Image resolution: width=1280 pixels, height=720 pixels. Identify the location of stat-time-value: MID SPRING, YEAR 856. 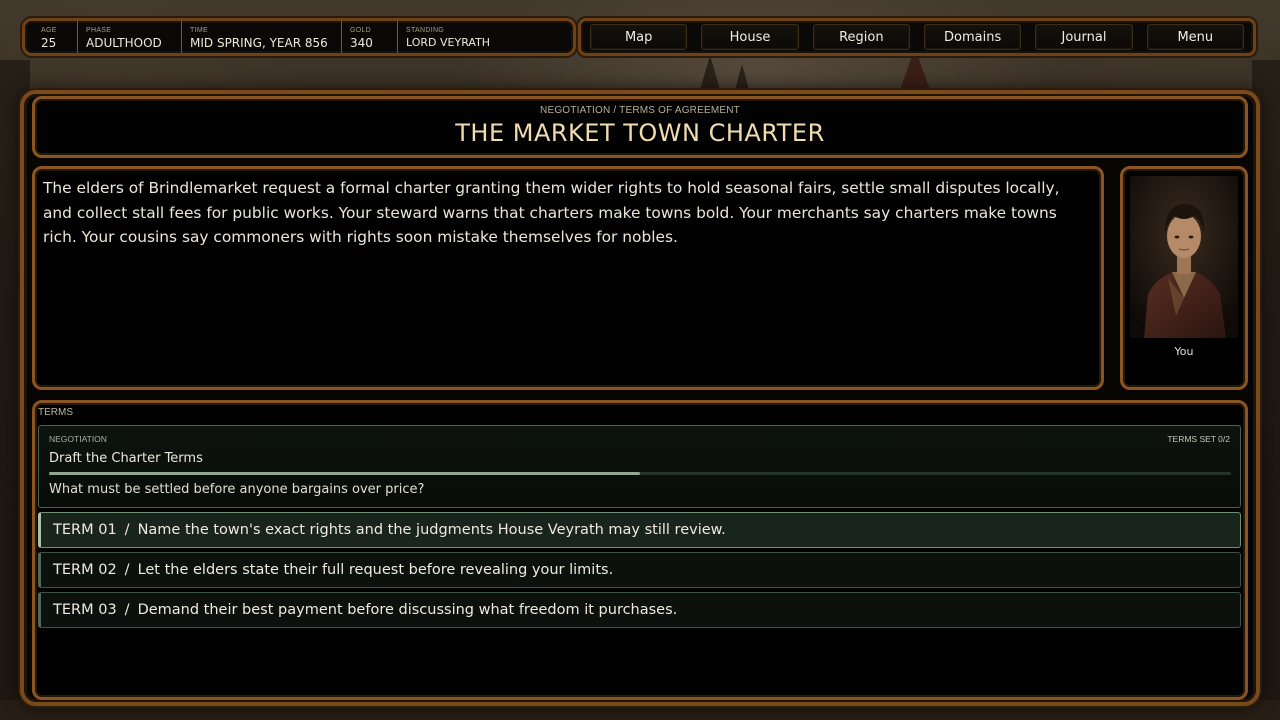
(259, 43).